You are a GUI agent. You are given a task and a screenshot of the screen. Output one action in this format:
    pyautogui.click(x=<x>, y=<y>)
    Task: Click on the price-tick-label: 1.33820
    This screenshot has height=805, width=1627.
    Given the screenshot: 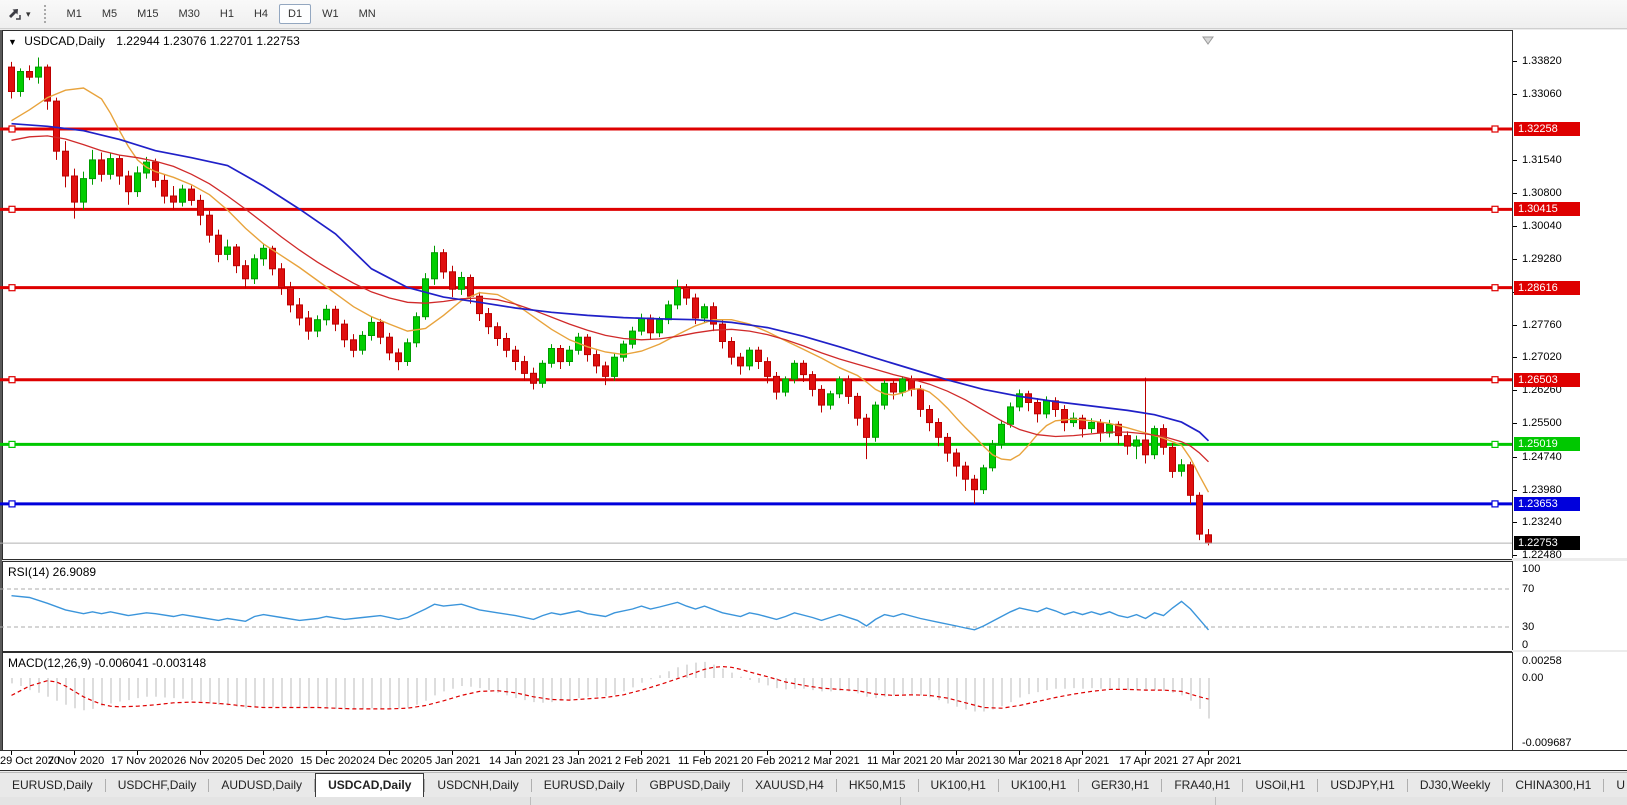 What is the action you would take?
    pyautogui.click(x=1542, y=61)
    